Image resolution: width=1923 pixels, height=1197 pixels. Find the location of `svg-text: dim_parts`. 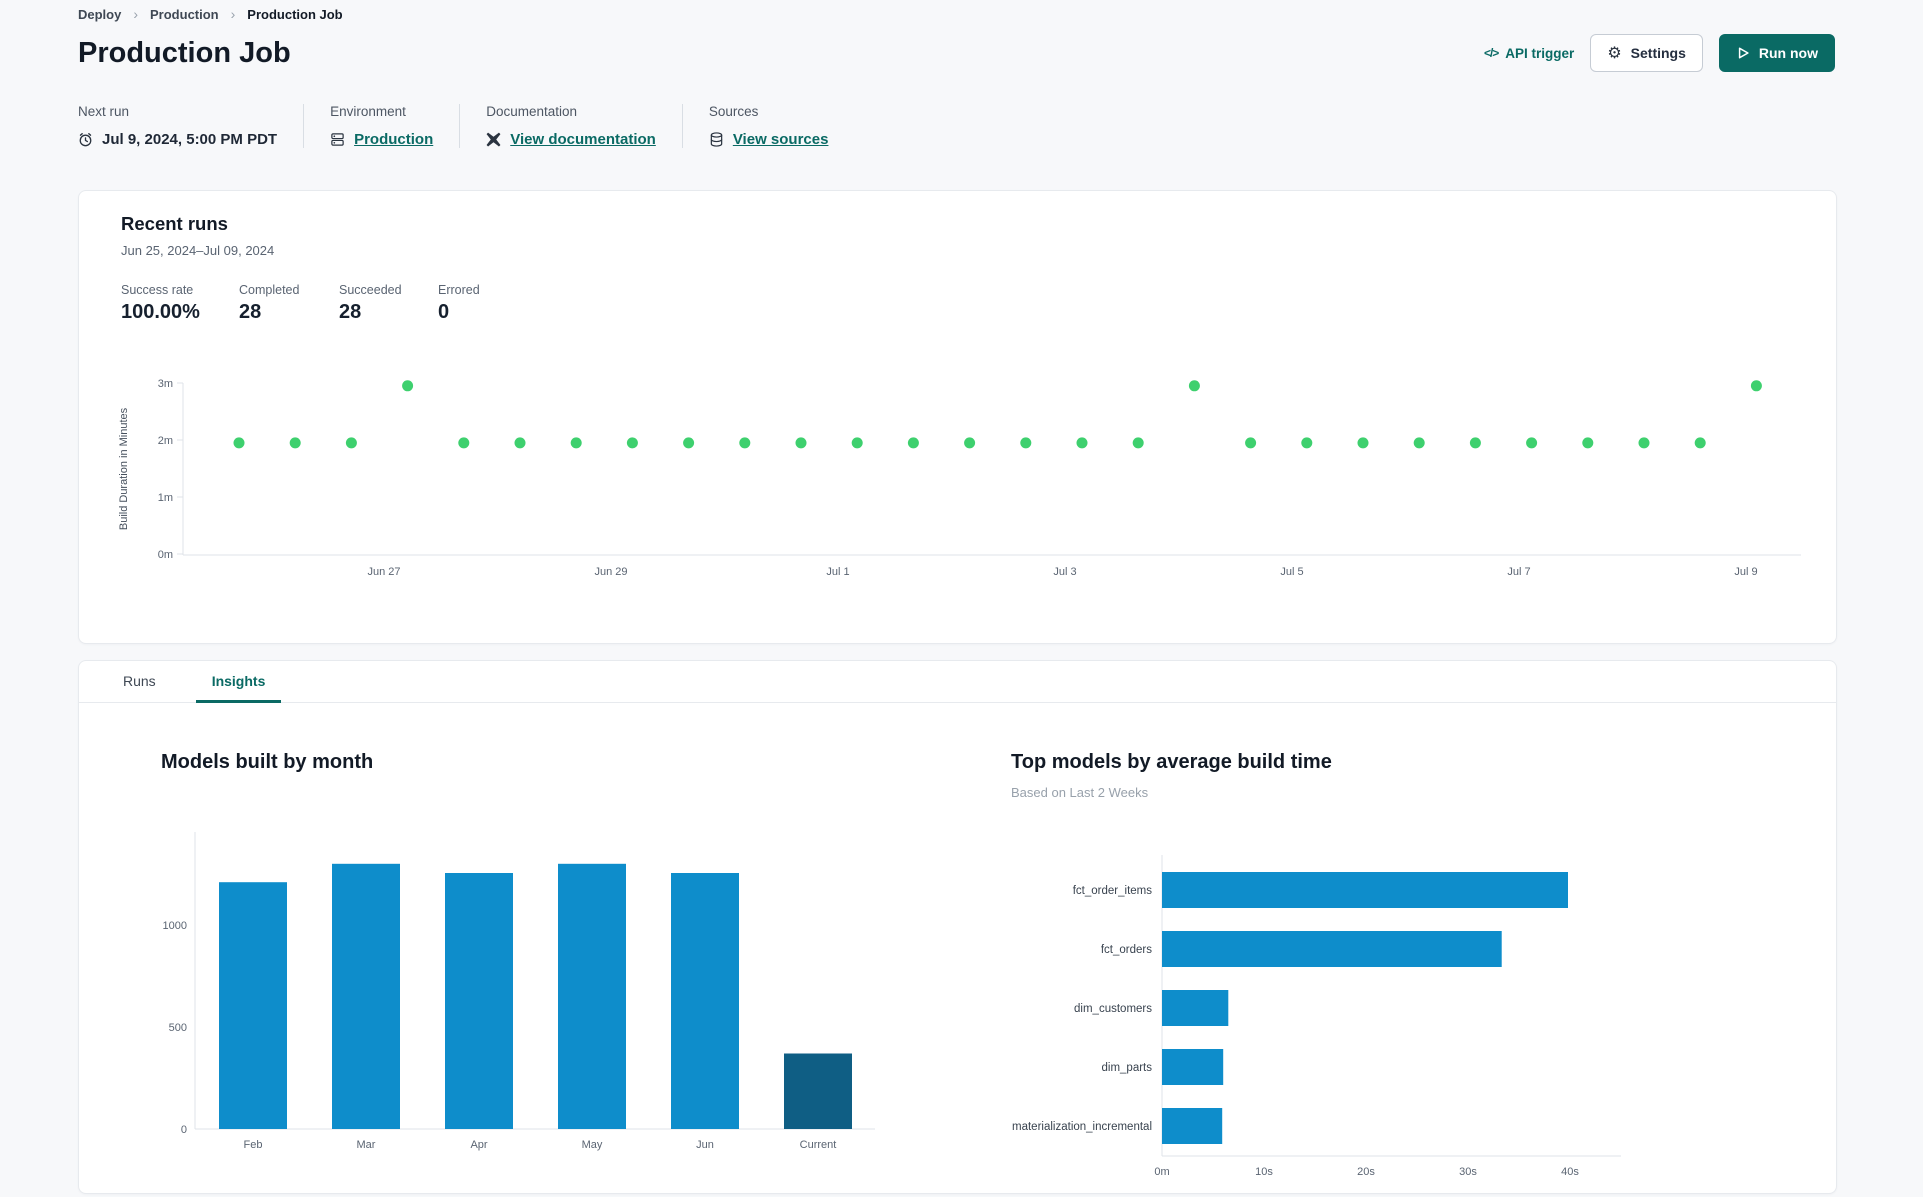

svg-text: dim_parts is located at coordinates (1127, 1068).